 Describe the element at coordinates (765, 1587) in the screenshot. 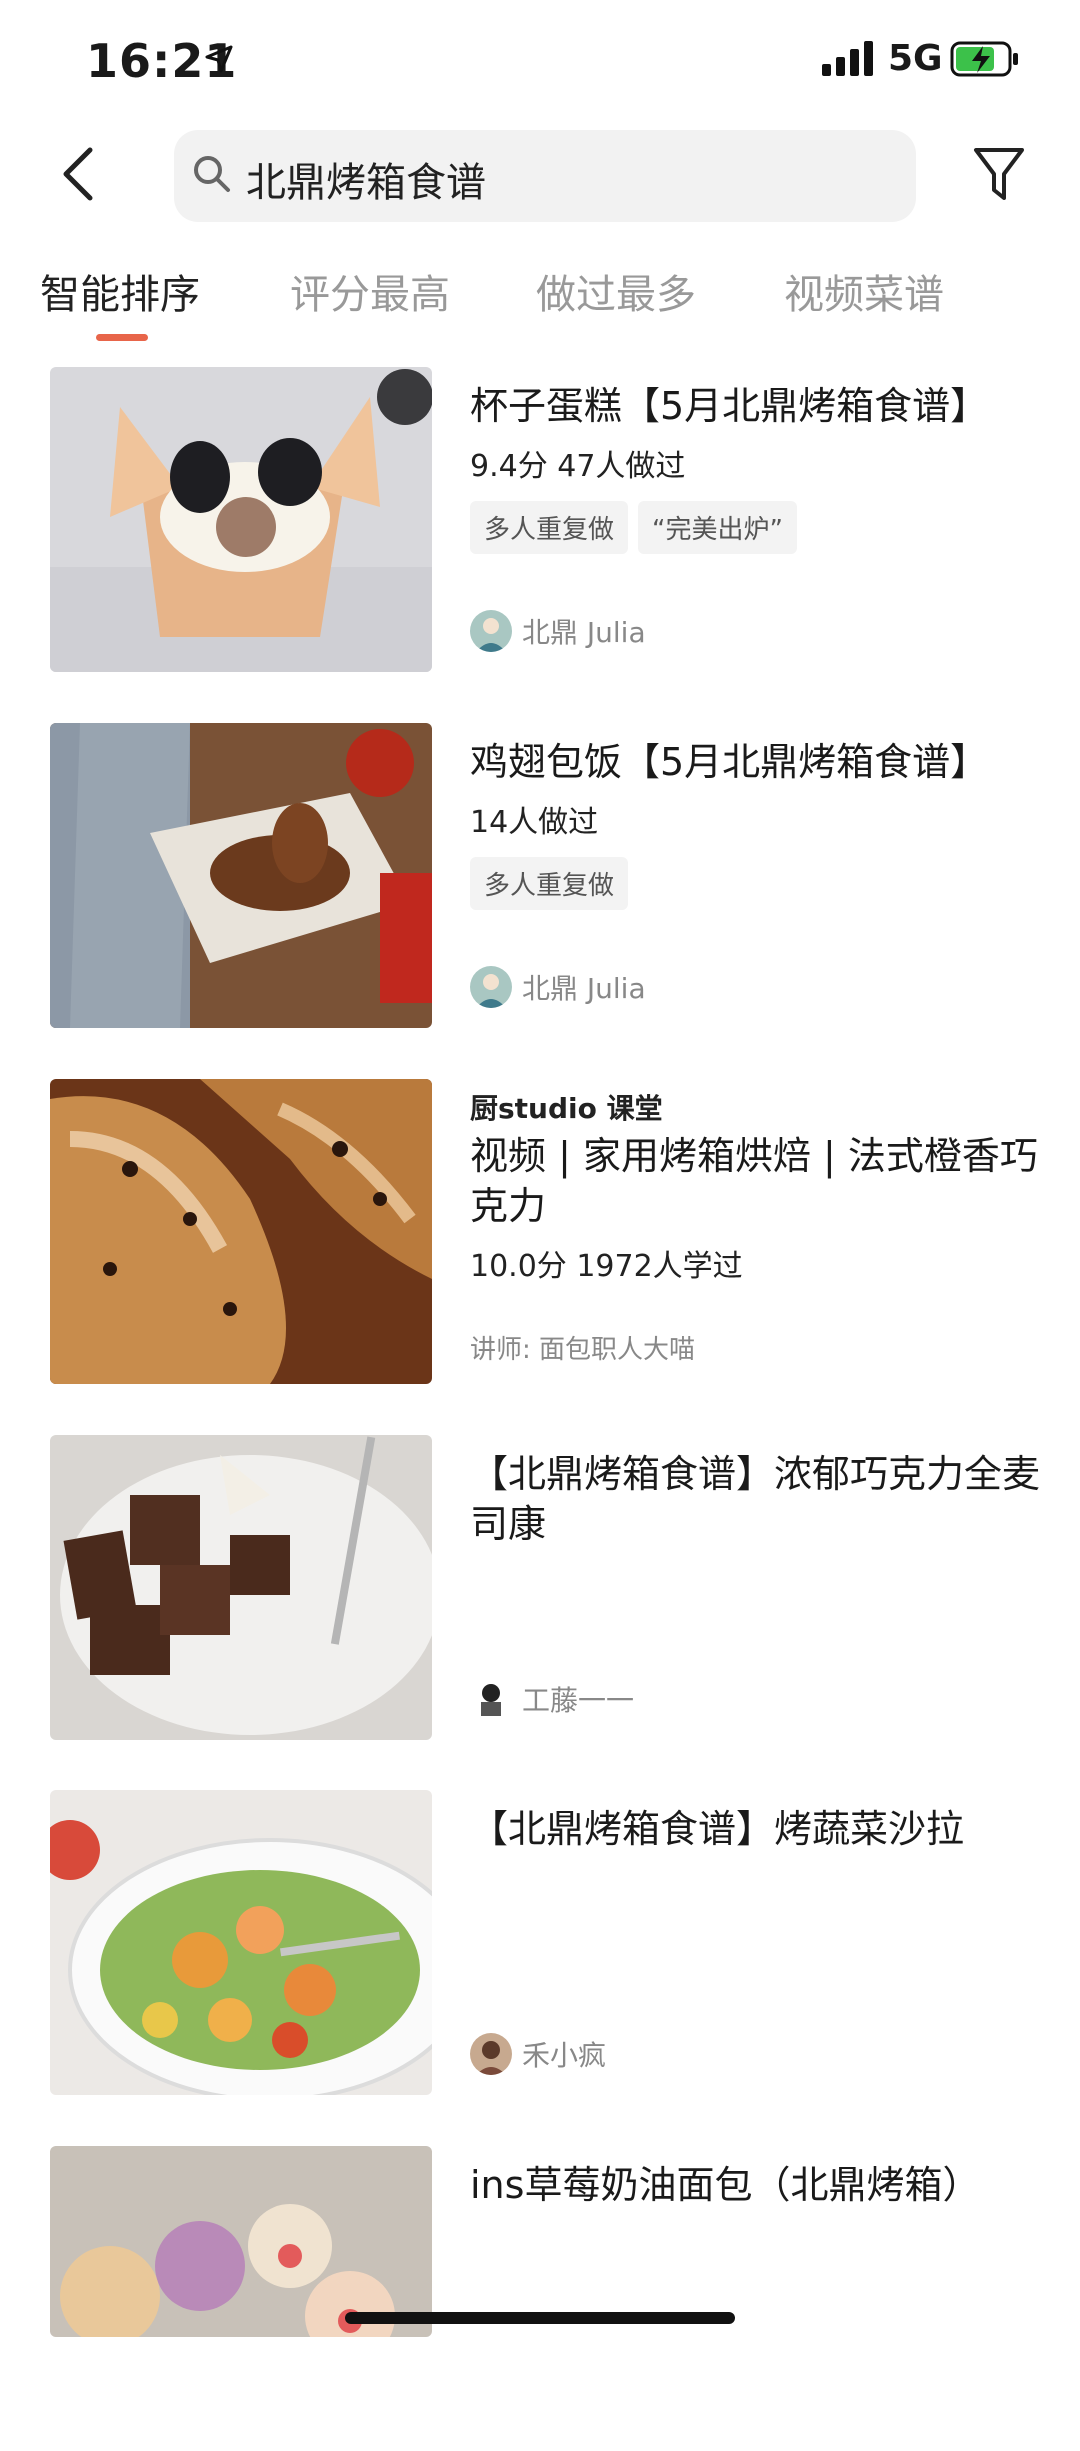

I see `recipe-info: 【北鼎烤箱食谱】浓郁巧克力全麦司康 工藤一一` at that location.